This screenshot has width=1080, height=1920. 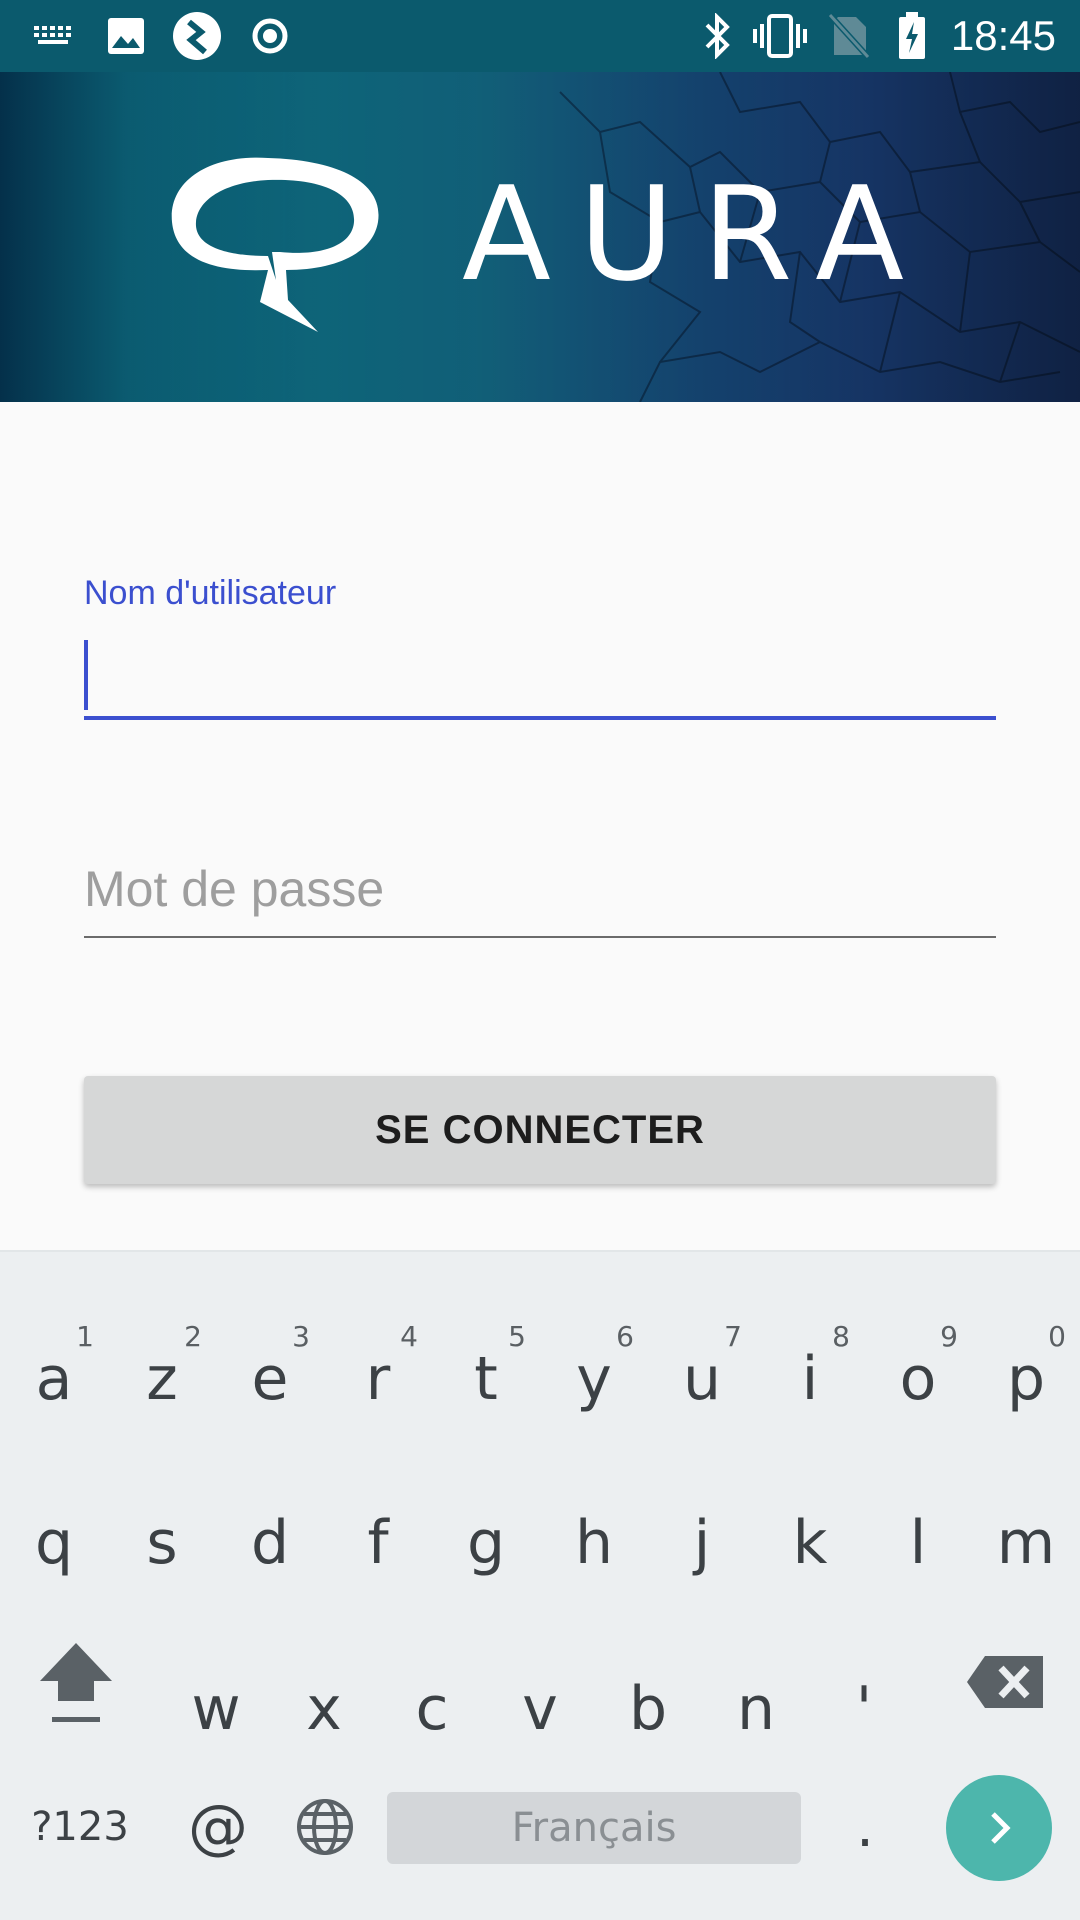 I want to click on status-bar: 18:45, so click(x=540, y=36).